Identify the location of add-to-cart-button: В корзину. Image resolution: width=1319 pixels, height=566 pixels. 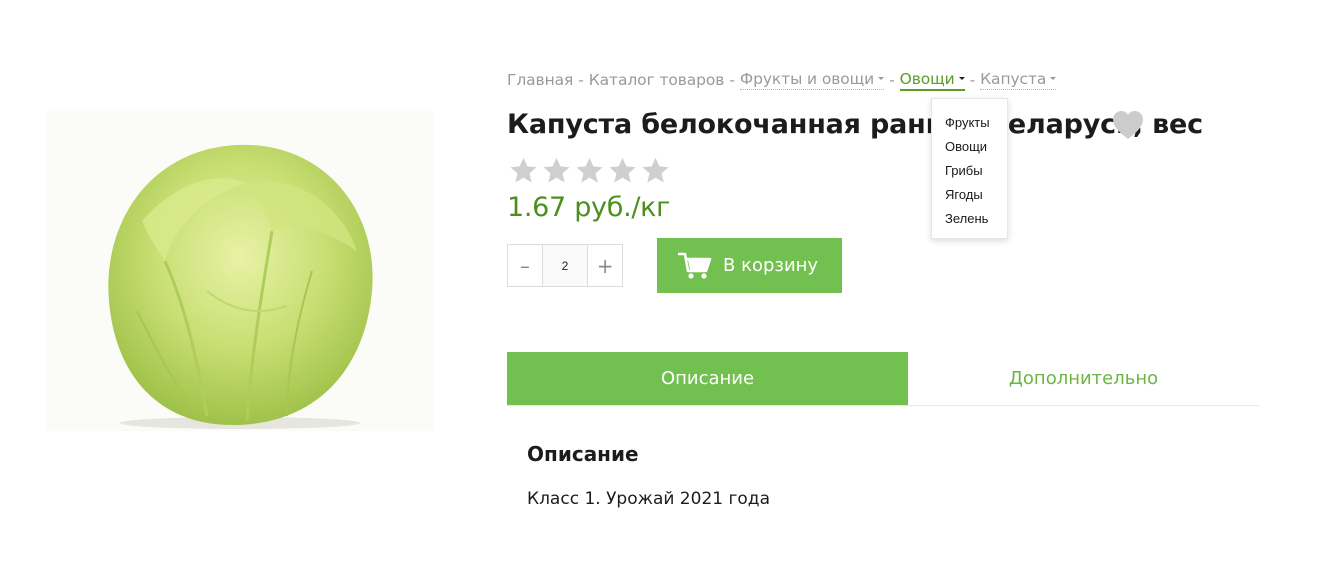
(749, 265).